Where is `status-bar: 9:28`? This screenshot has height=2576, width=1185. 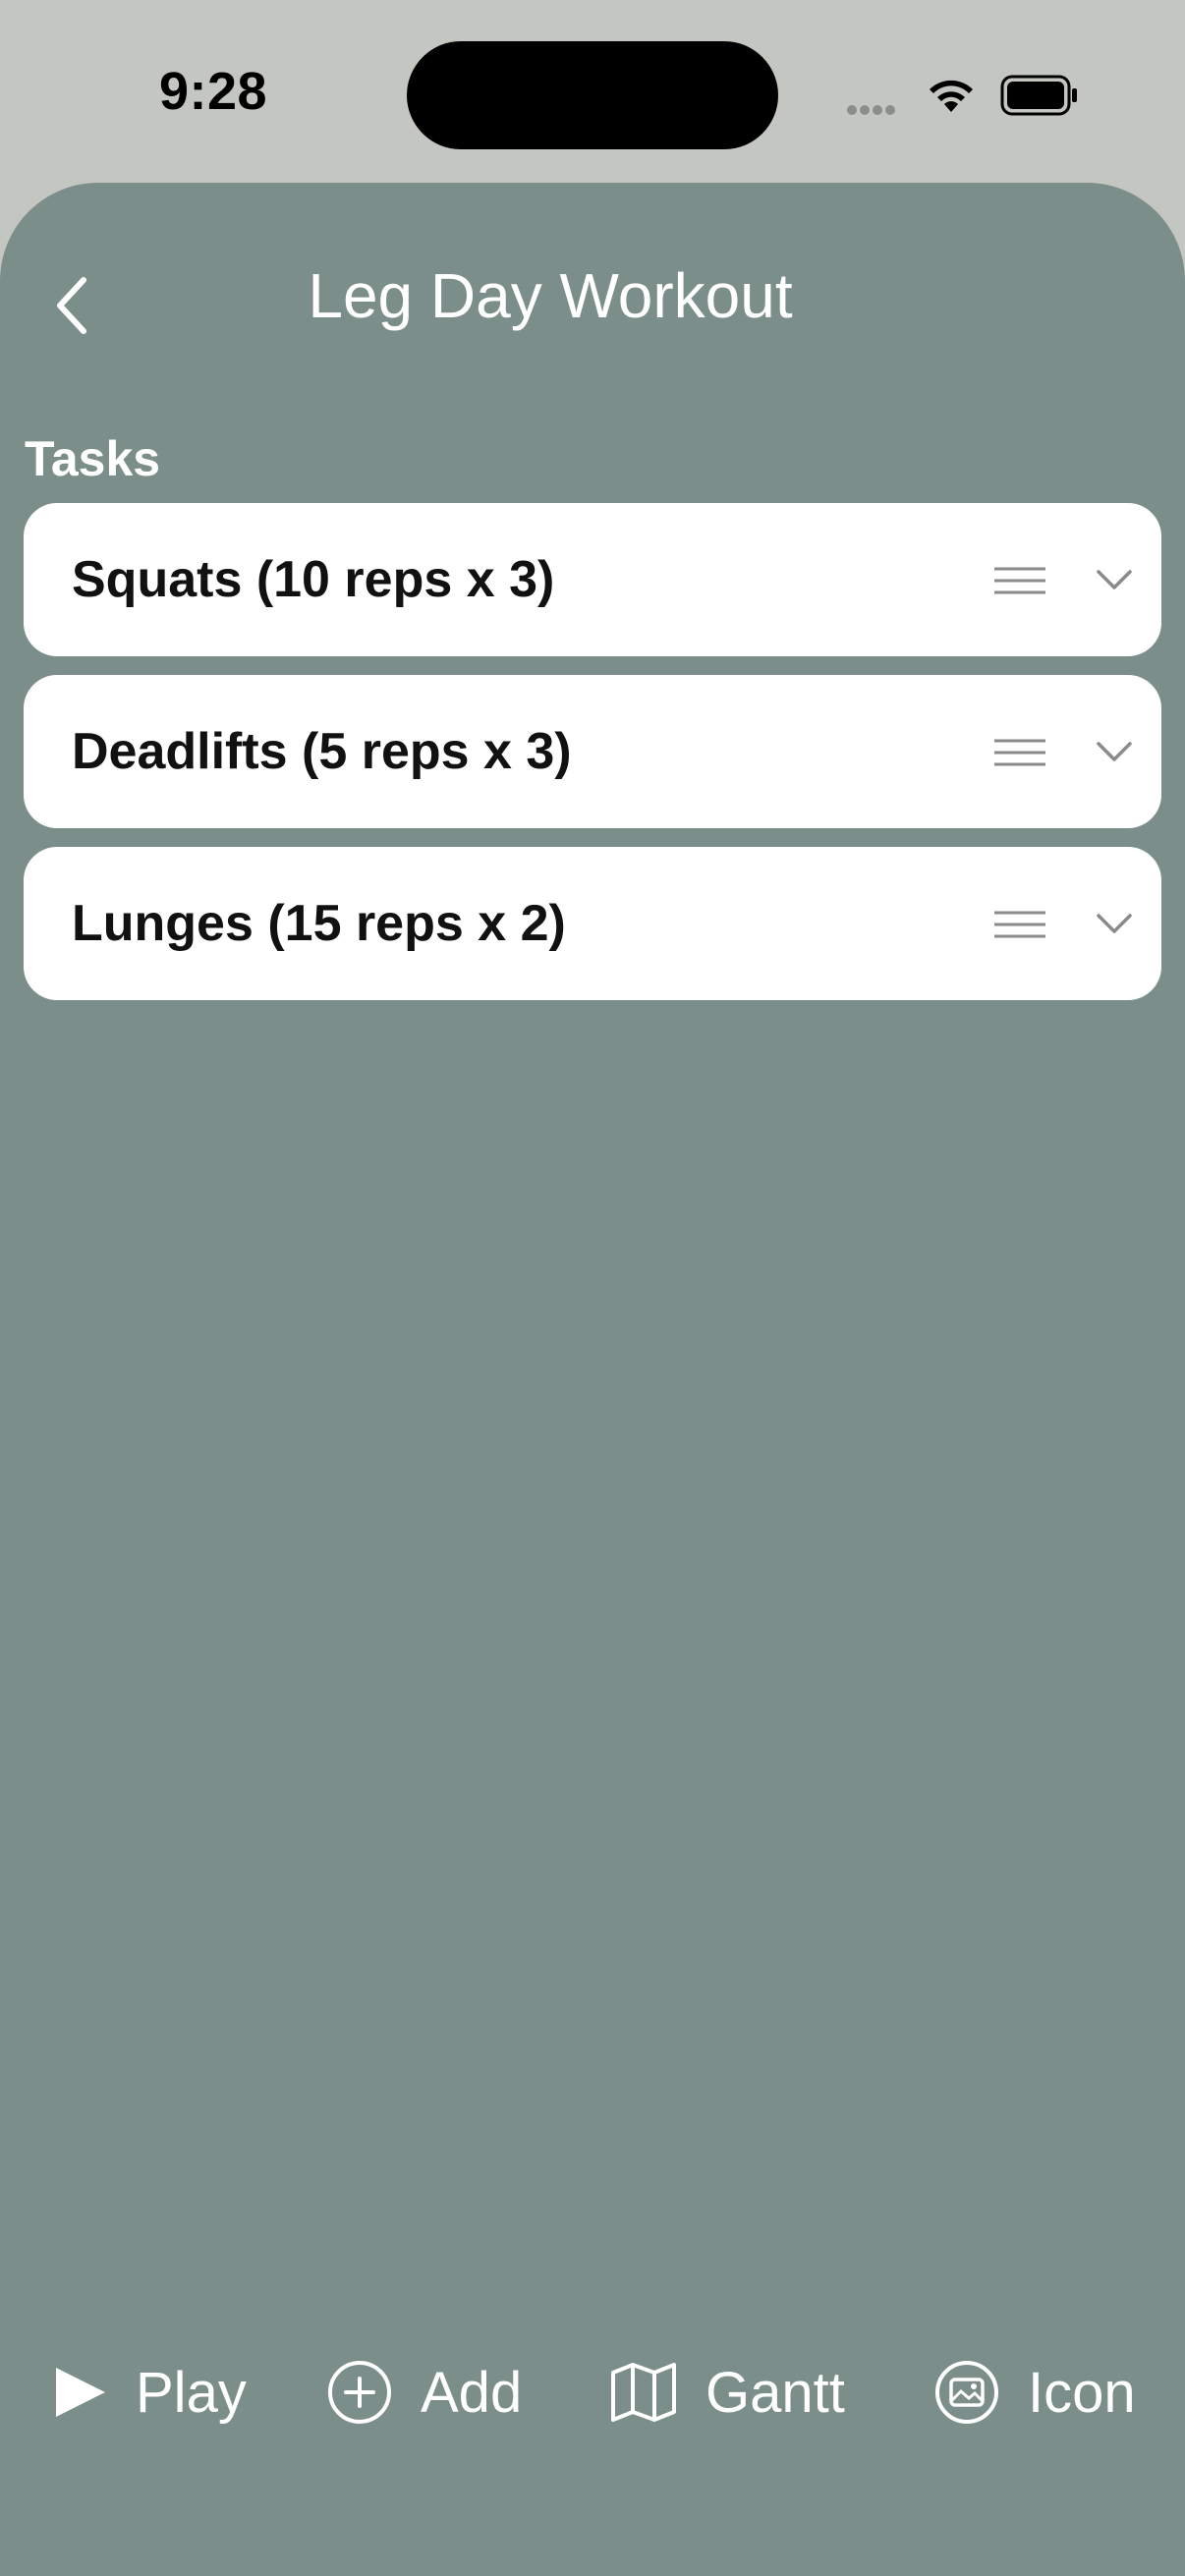 status-bar: 9:28 is located at coordinates (592, 93).